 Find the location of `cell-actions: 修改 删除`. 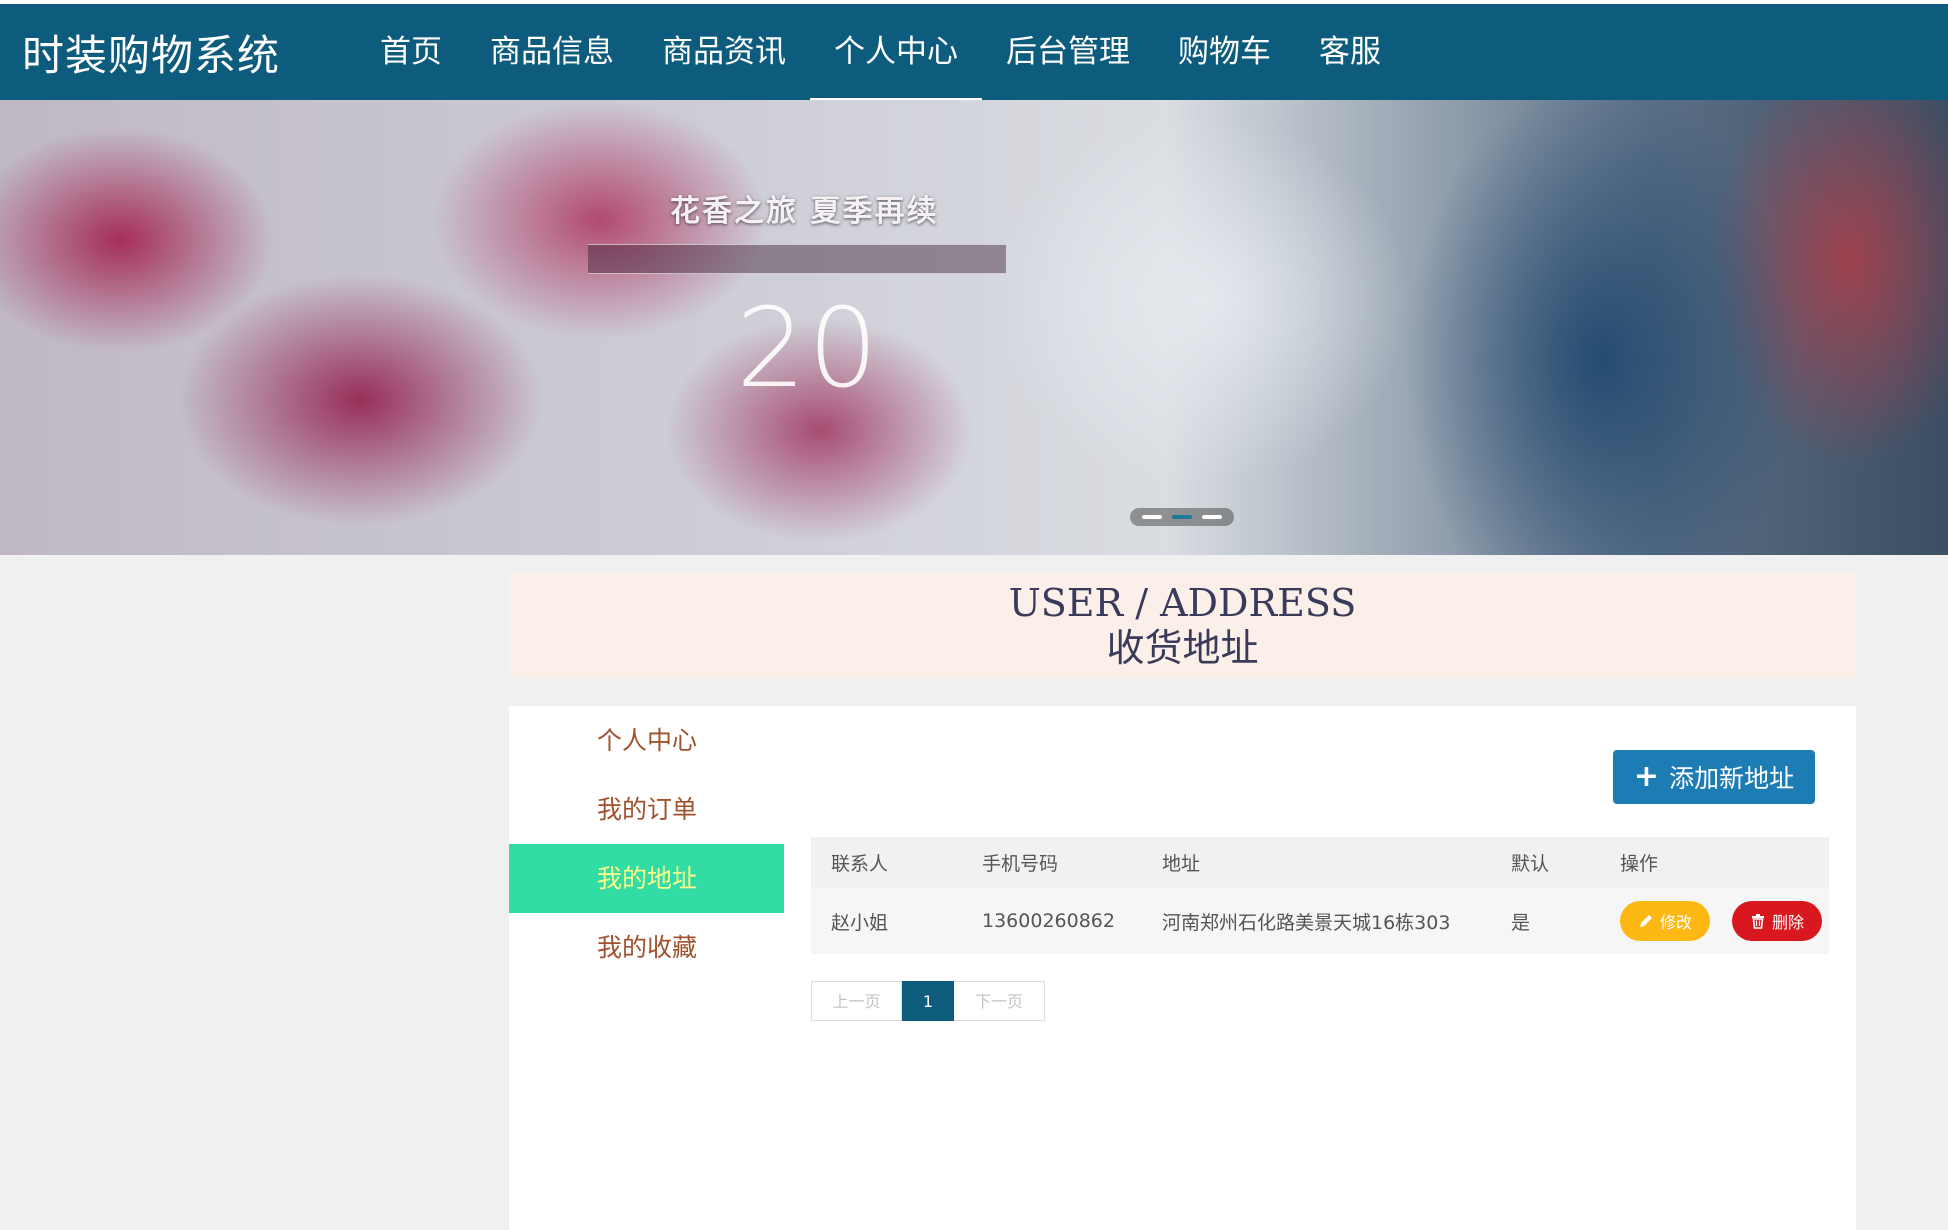

cell-actions: 修改 删除 is located at coordinates (1714, 921).